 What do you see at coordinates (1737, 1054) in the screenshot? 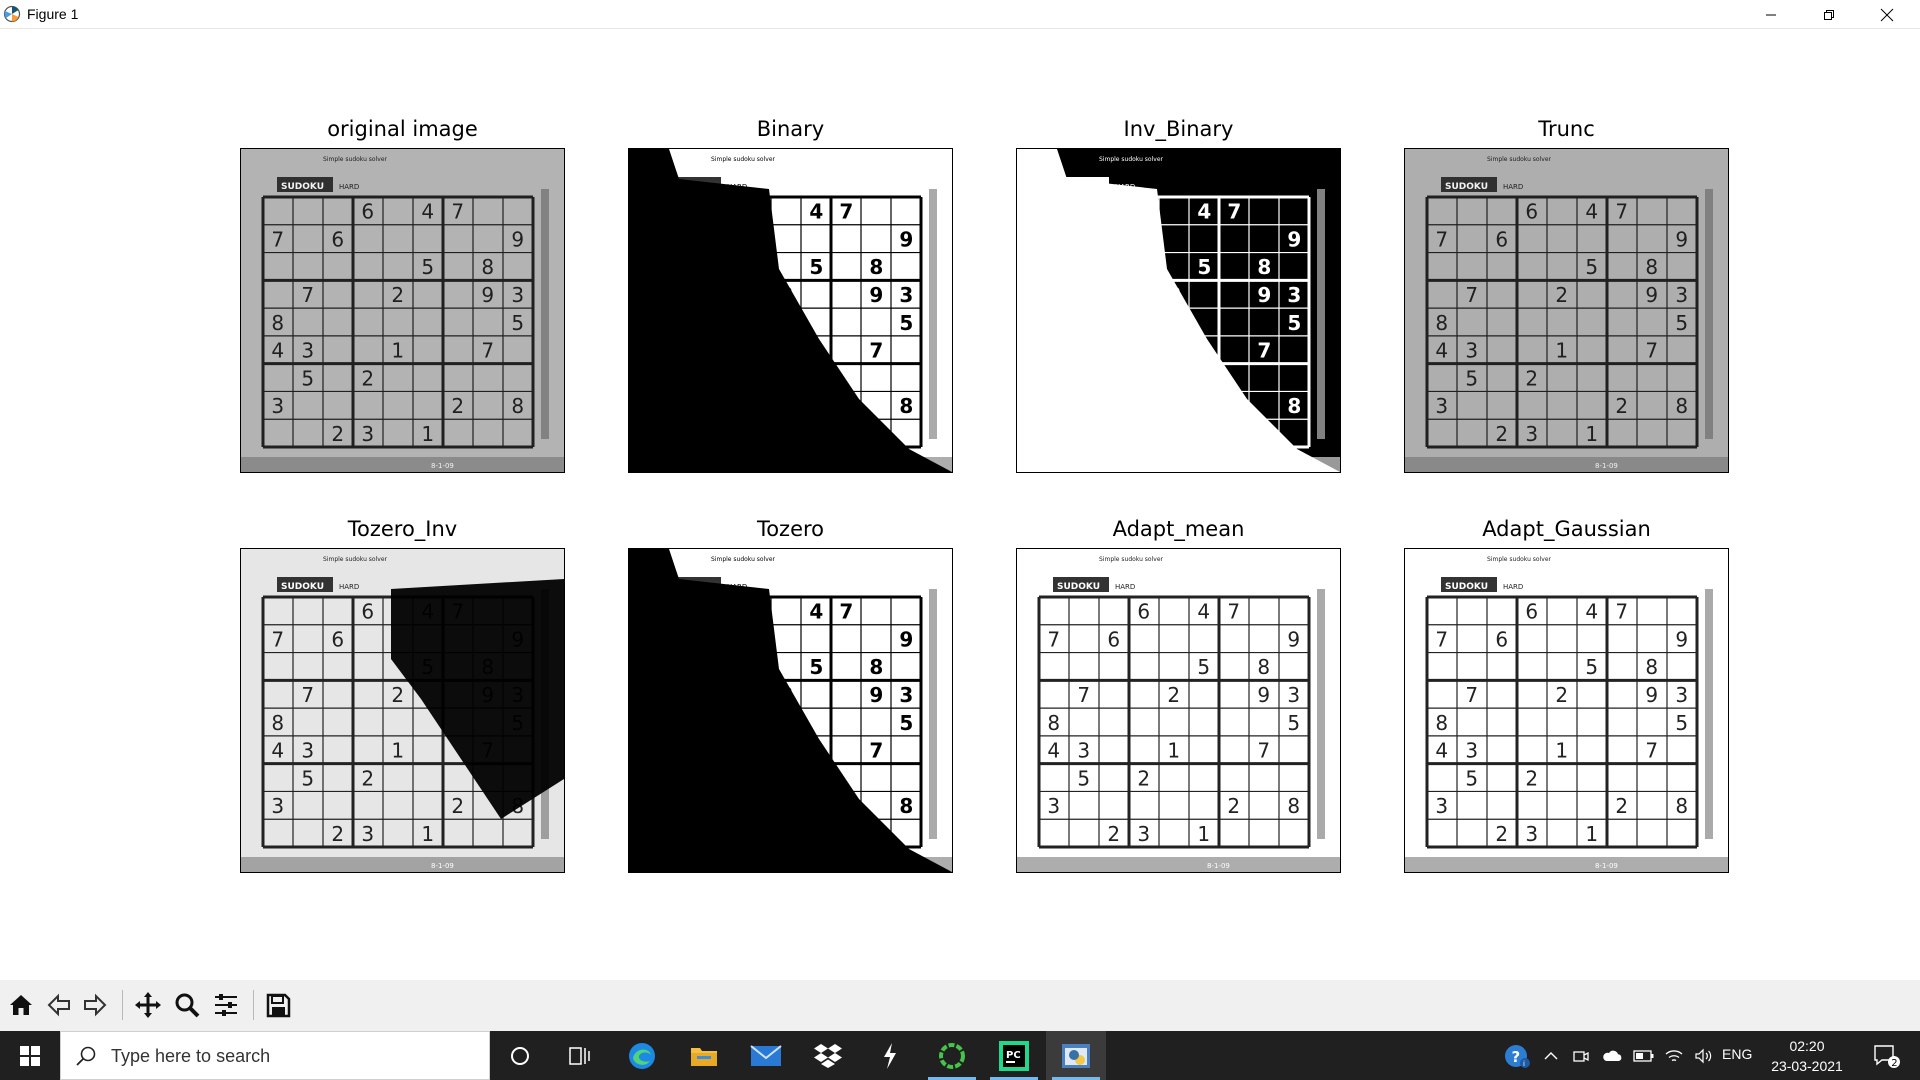
I see `input-language-indicator: ENG` at bounding box center [1737, 1054].